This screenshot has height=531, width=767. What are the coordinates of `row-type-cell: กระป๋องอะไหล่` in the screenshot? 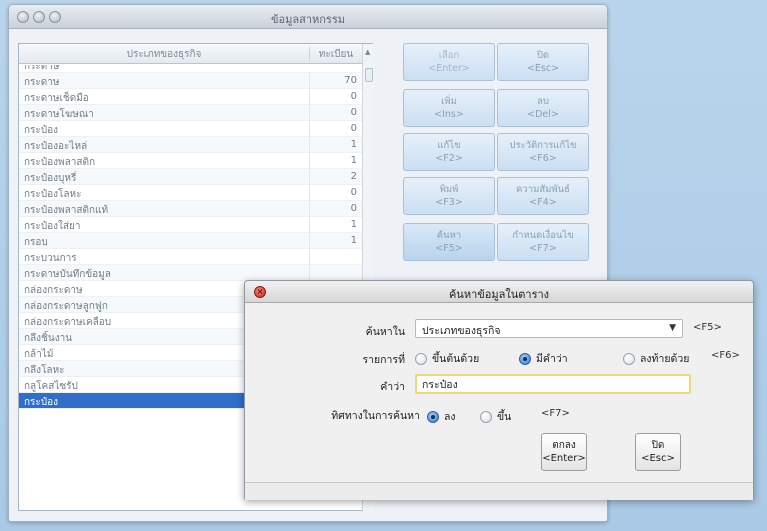 It's located at (56, 146).